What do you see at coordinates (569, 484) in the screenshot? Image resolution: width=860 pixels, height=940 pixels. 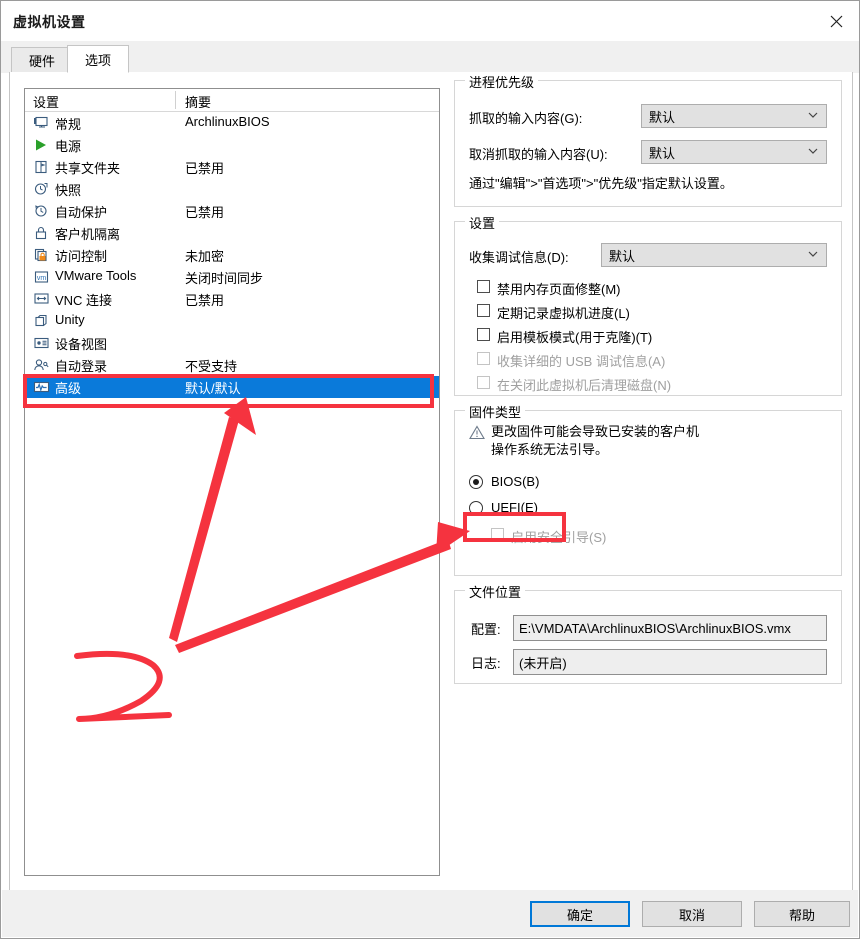 I see `radio-bios: BIOS(B)` at bounding box center [569, 484].